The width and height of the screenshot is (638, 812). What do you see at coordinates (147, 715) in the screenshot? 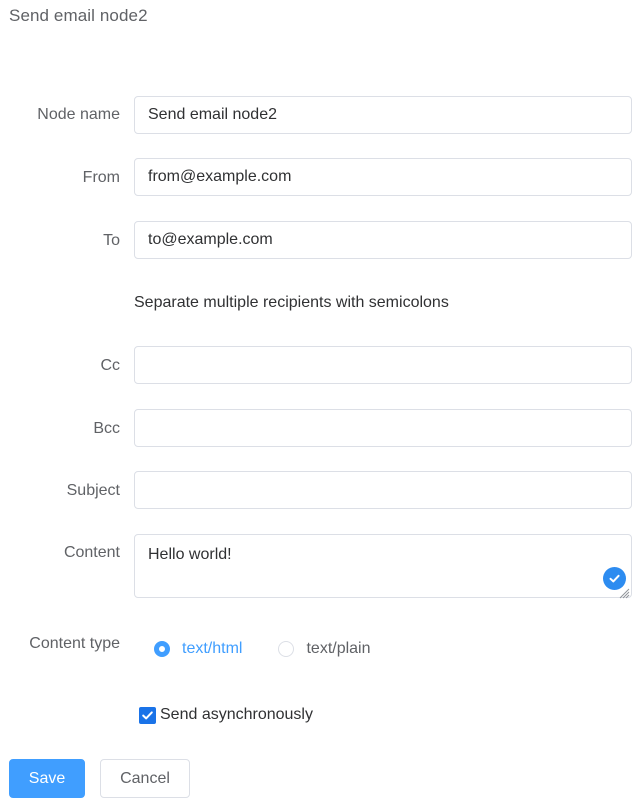
I see `checkbox-checked-icon` at bounding box center [147, 715].